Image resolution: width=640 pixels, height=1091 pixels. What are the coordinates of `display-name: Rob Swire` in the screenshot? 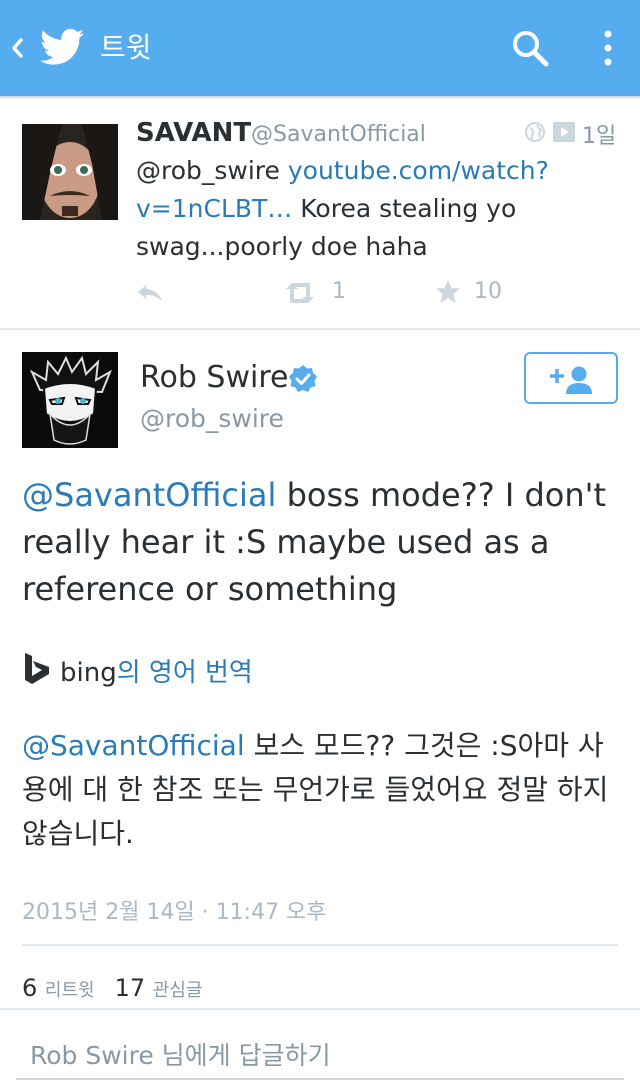 It's located at (214, 377).